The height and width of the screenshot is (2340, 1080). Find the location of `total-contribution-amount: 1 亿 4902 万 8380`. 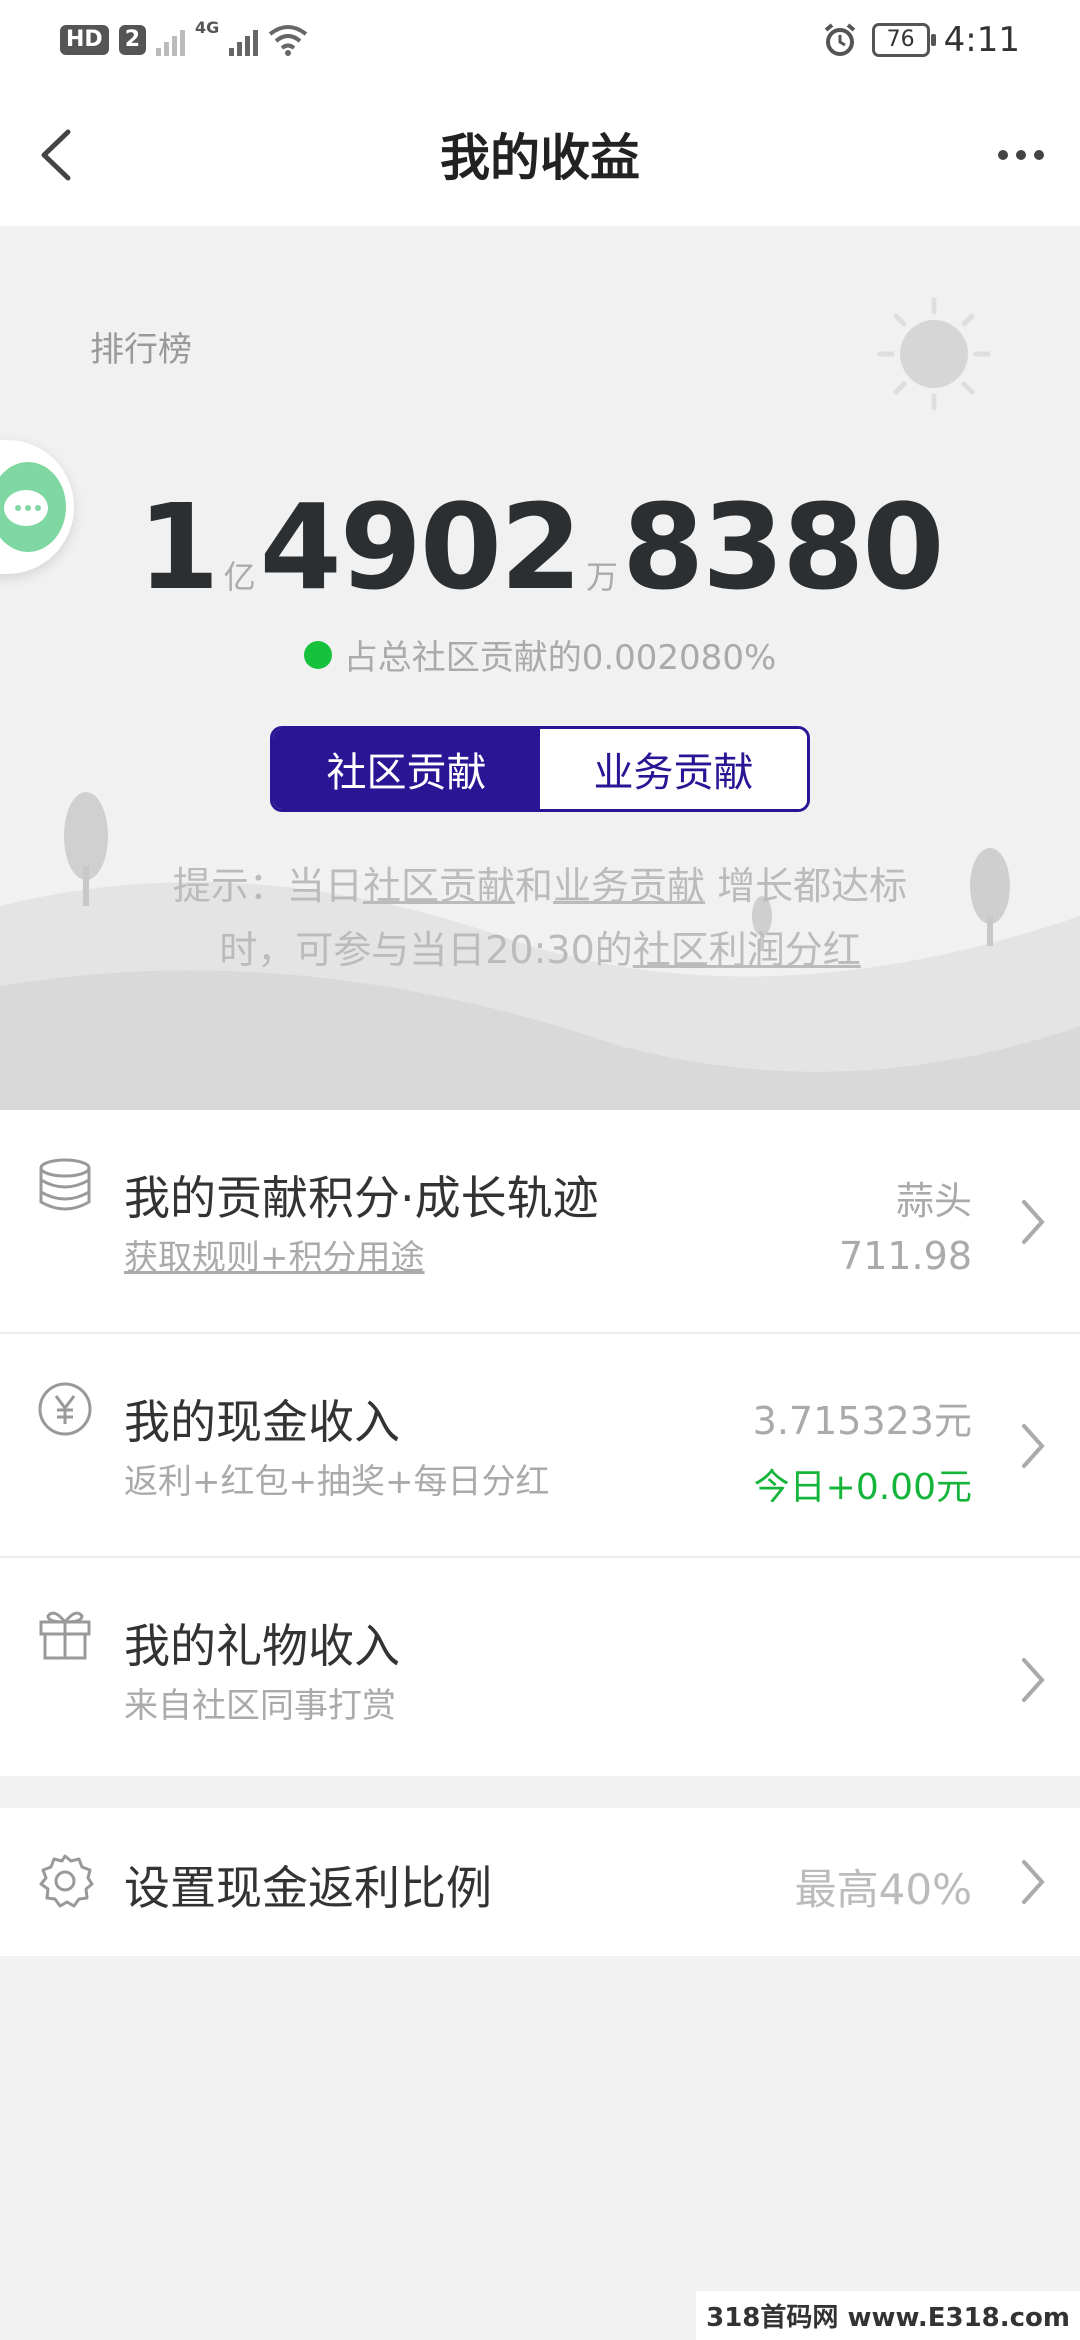

total-contribution-amount: 1 亿 4902 万 8380 is located at coordinates (540, 547).